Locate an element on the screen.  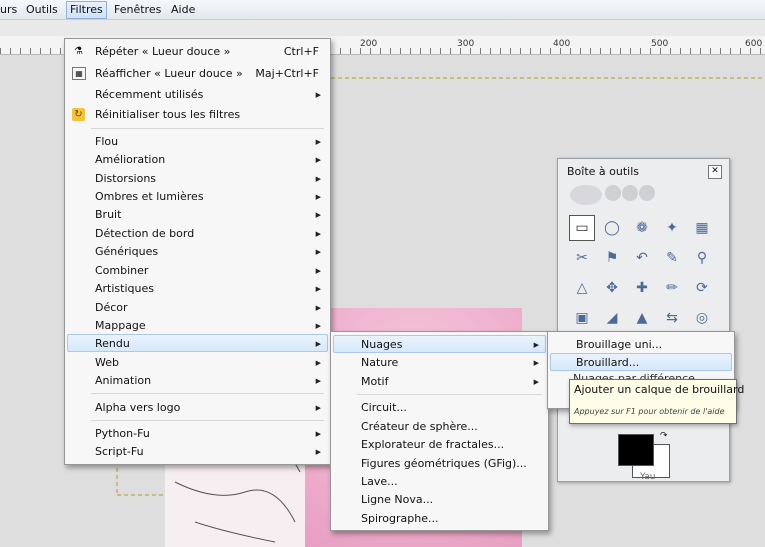
menu-filtres: Filtres is located at coordinates (86, 10).